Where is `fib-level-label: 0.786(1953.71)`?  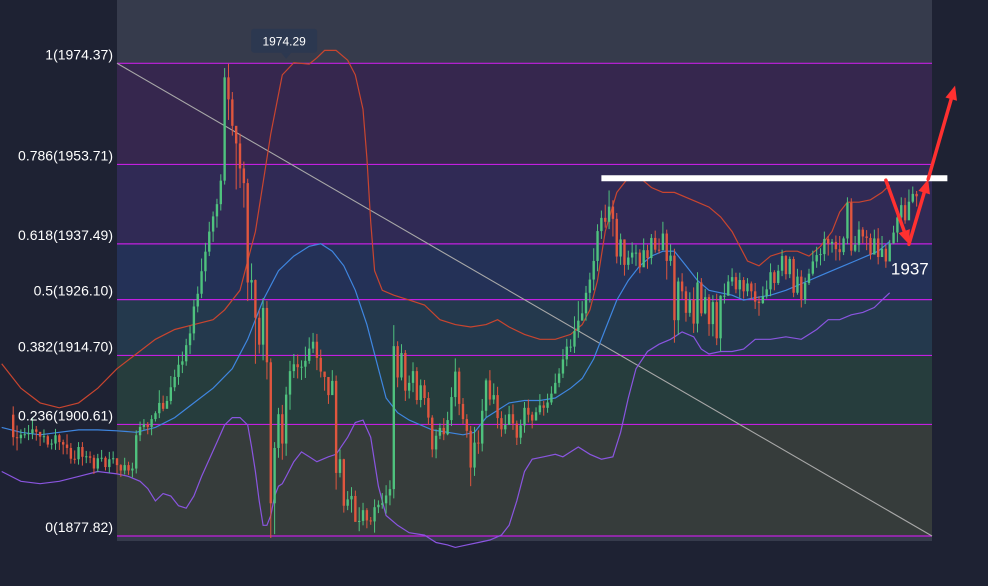
fib-level-label: 0.786(1953.71) is located at coordinates (65, 155).